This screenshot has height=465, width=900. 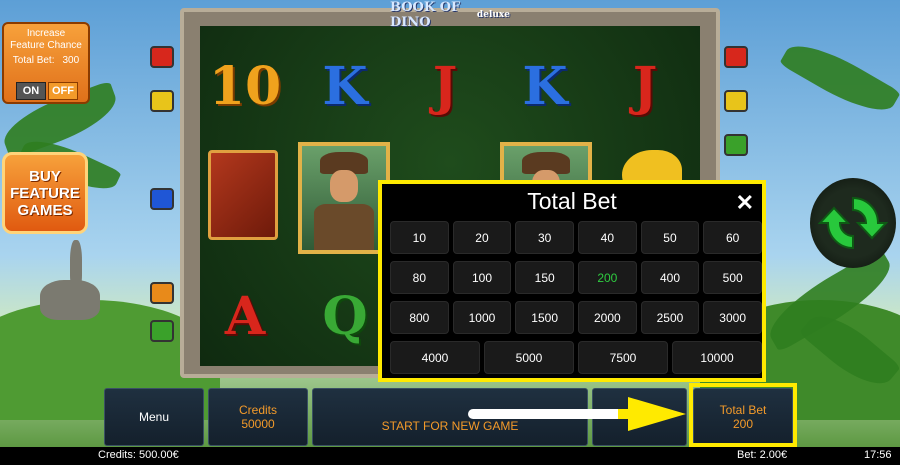 What do you see at coordinates (425, 15) in the screenshot?
I see `game-logo-text: BOOK OF DINO` at bounding box center [425, 15].